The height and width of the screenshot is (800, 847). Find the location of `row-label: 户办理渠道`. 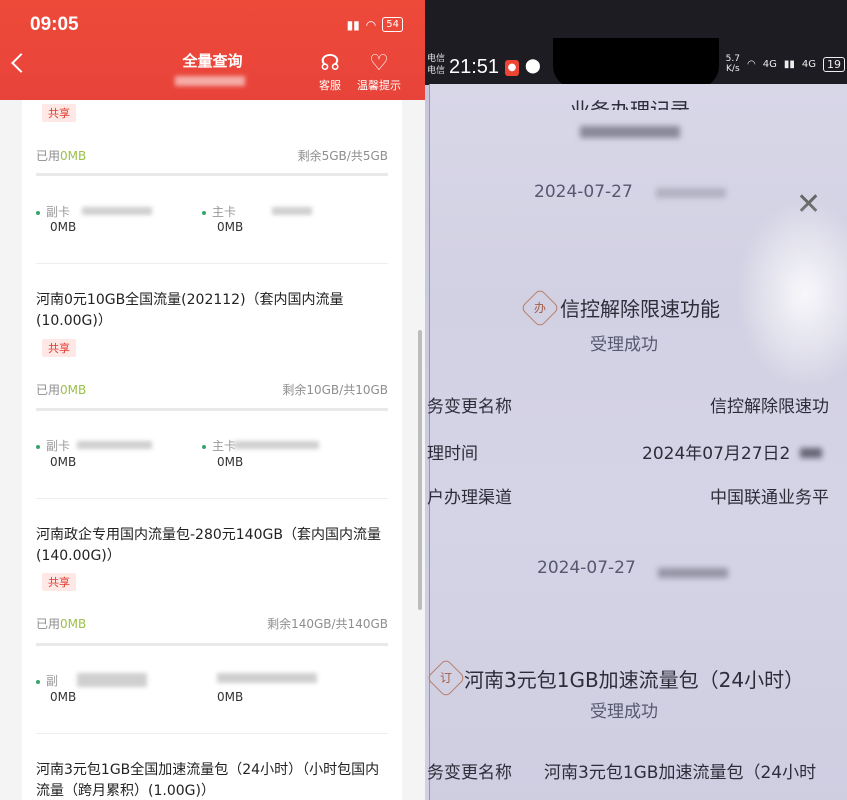

row-label: 户办理渠道 is located at coordinates (469, 498).